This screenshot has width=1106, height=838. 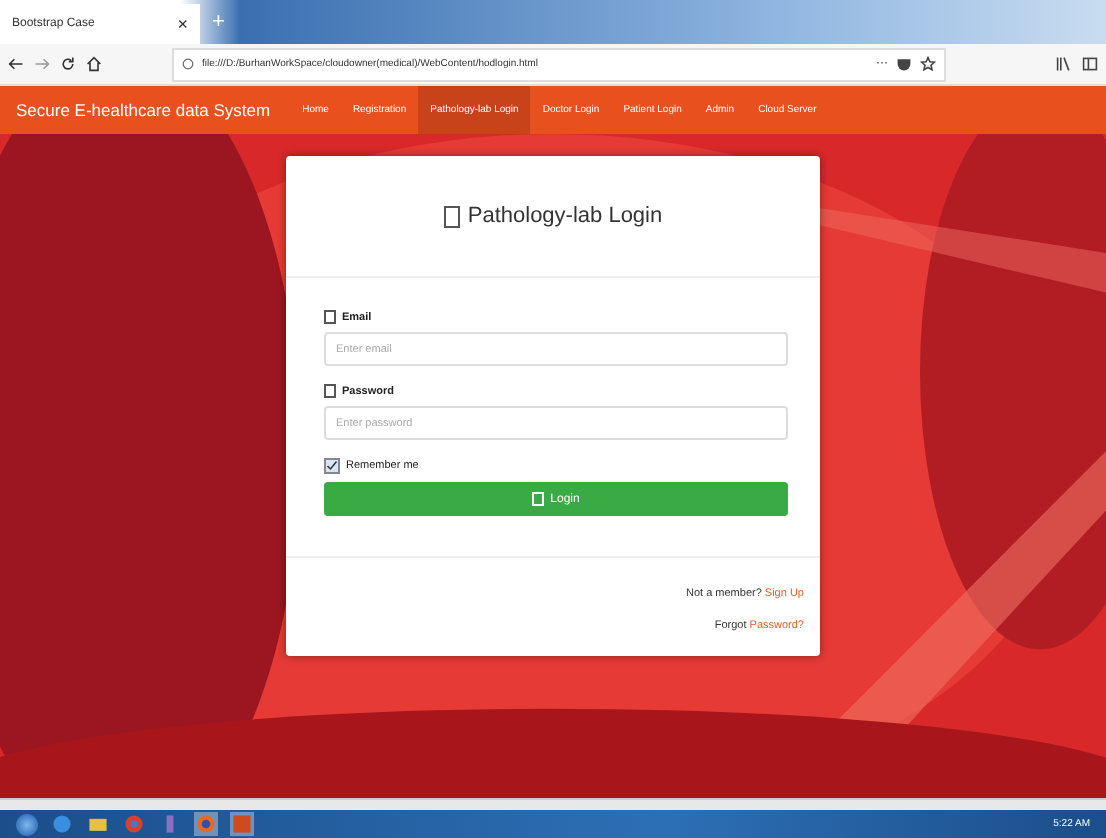 I want to click on close-tab-button: ×, so click(x=182, y=24).